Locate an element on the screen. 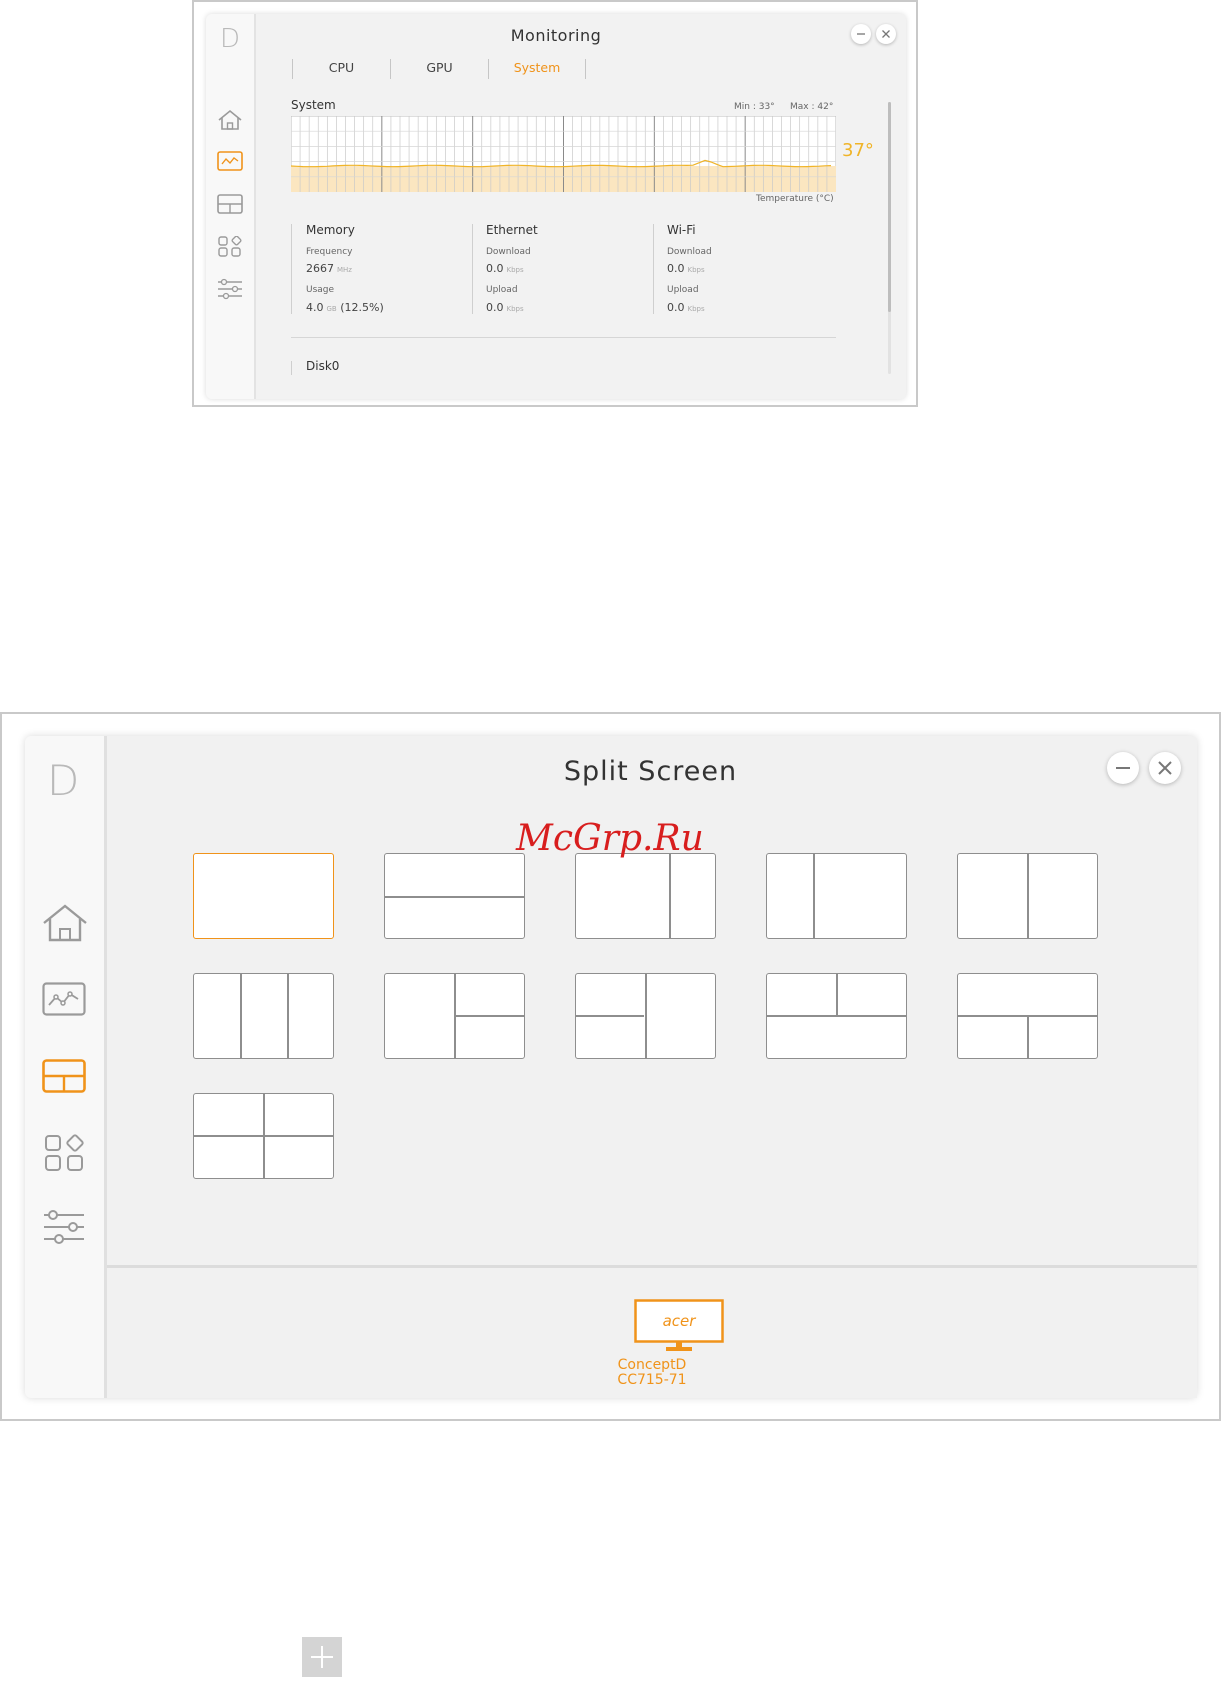  tab-system: System is located at coordinates (537, 68).